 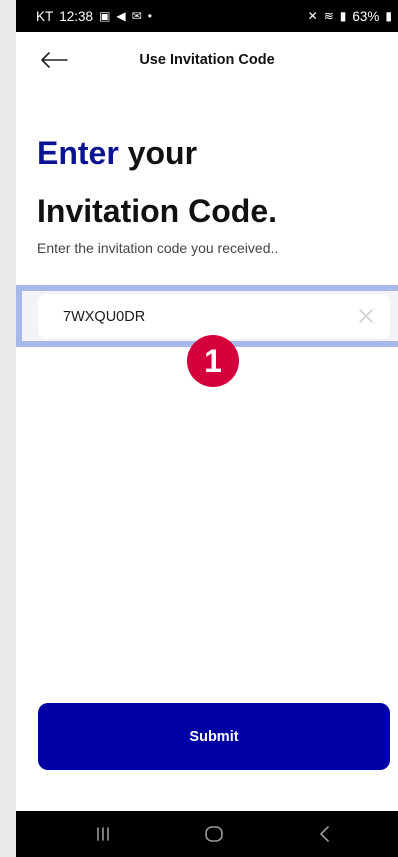 What do you see at coordinates (149, 16) in the screenshot?
I see `more-notifications-icon: •` at bounding box center [149, 16].